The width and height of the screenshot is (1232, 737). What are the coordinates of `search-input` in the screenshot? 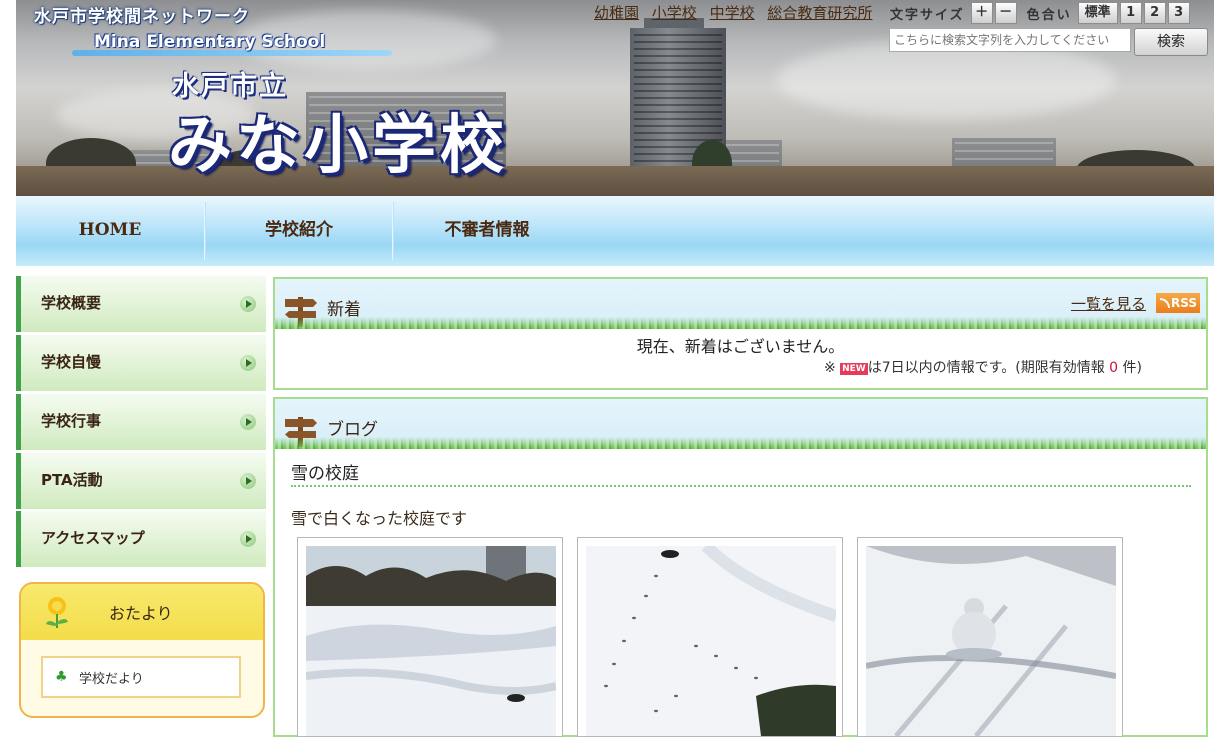 It's located at (1010, 40).